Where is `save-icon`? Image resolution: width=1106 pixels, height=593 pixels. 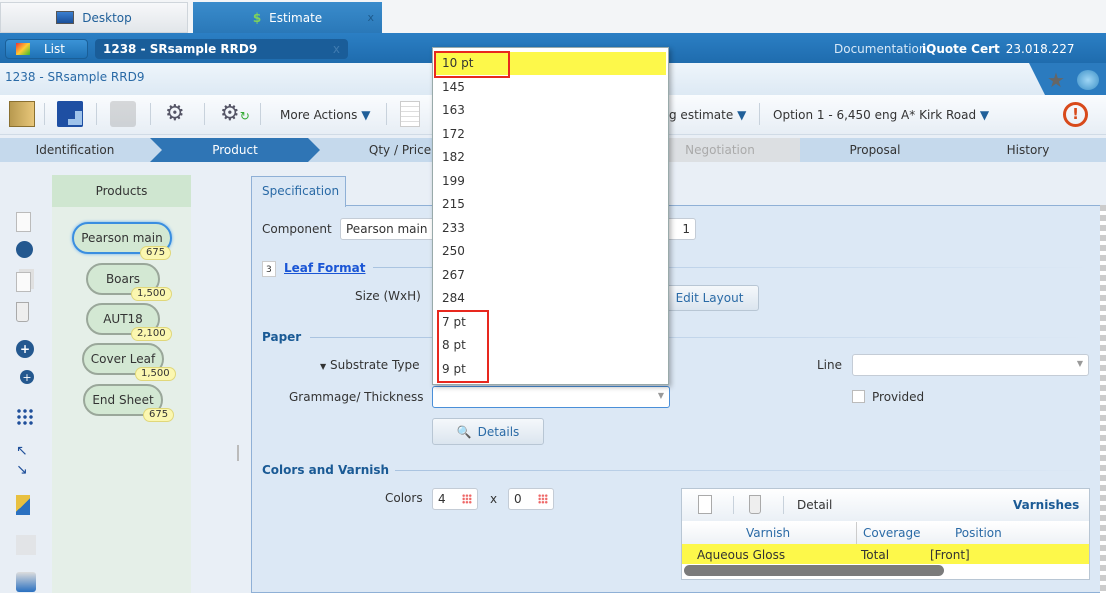
save-icon is located at coordinates (70, 114).